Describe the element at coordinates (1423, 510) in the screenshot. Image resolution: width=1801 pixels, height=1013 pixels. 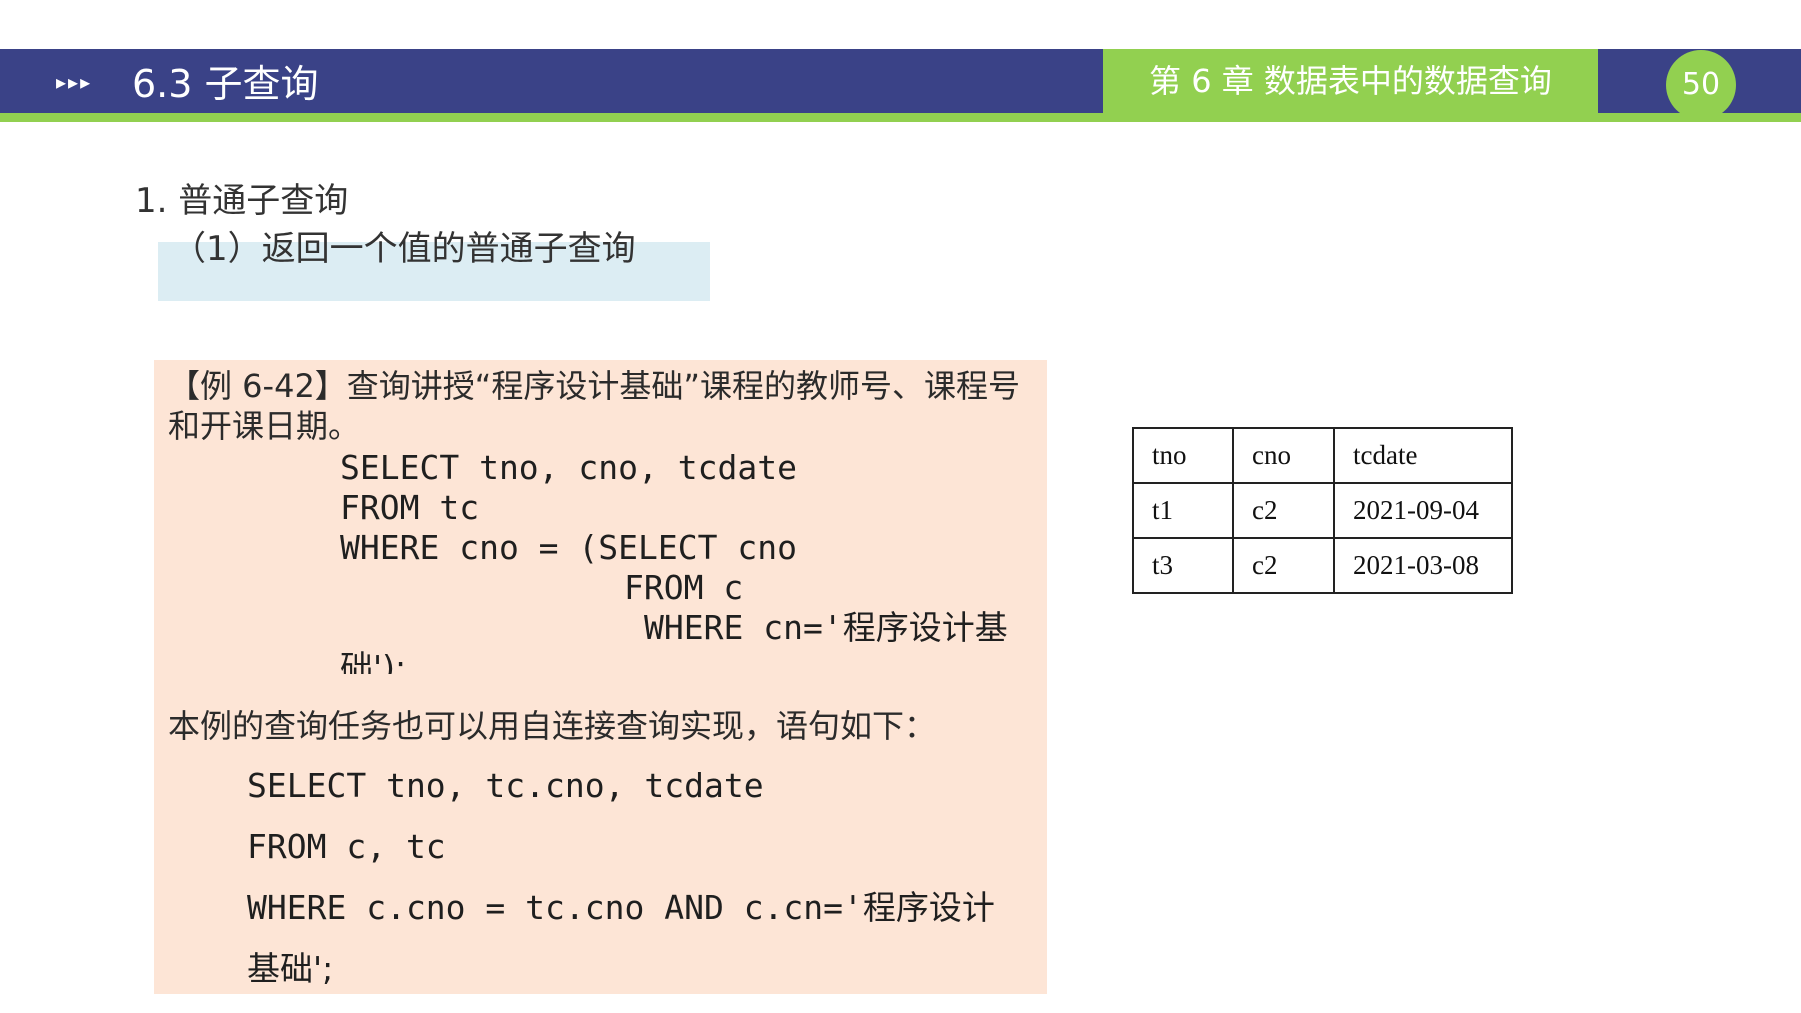
I see `table-cell: 2021-09-04` at that location.